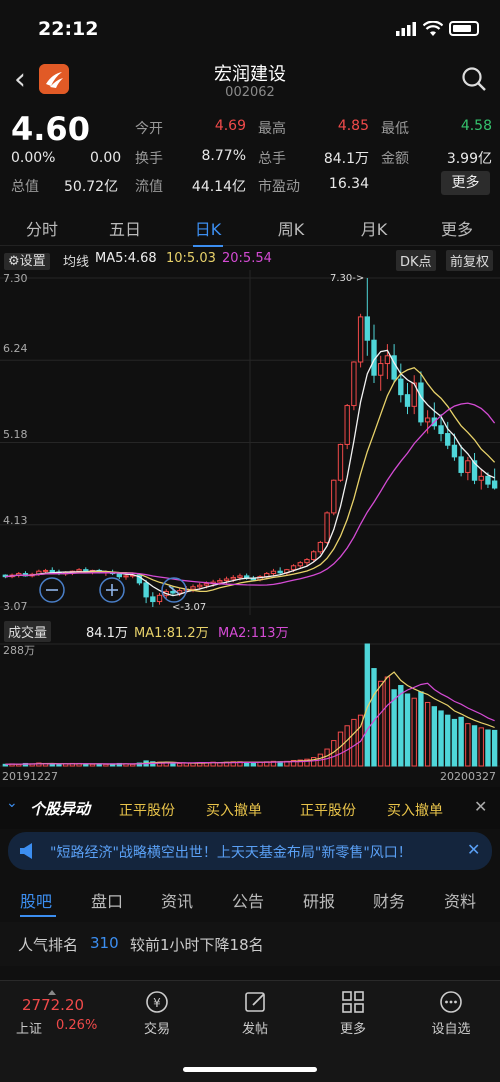  Describe the element at coordinates (474, 79) in the screenshot. I see `search-icon` at that location.